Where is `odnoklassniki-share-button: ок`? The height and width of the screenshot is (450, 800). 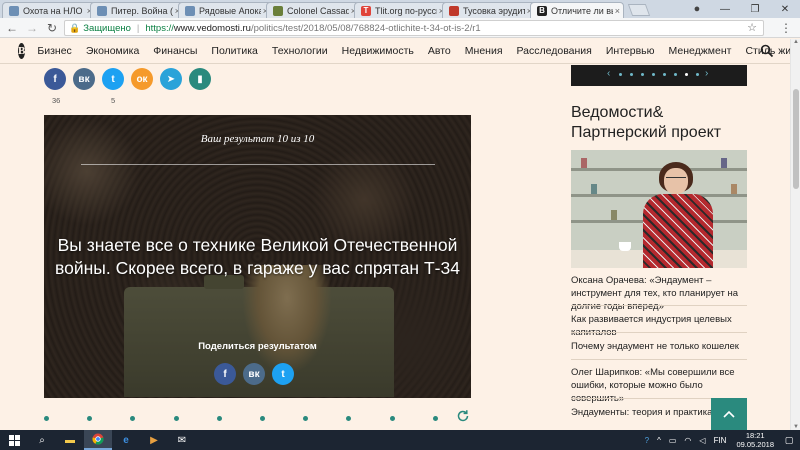 odnoklassniki-share-button: ок is located at coordinates (142, 79).